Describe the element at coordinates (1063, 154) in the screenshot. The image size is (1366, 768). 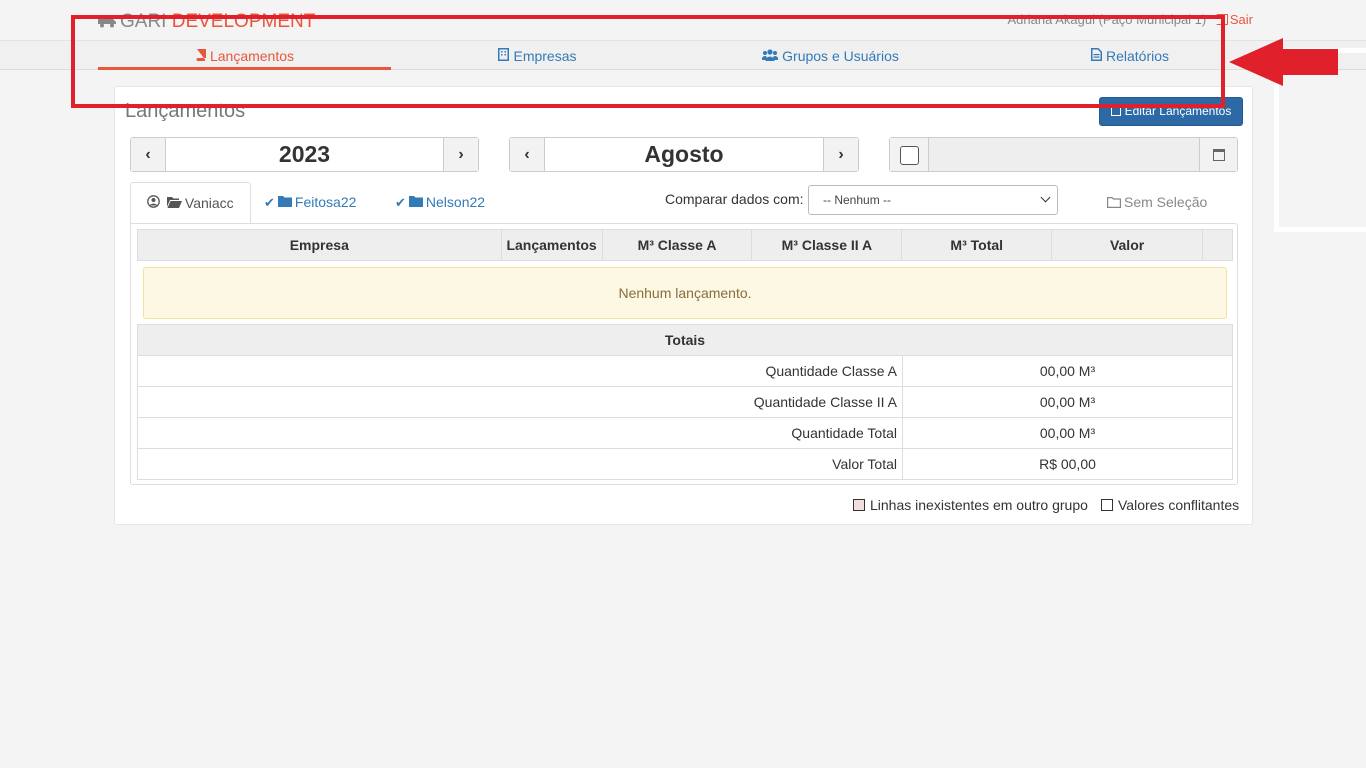
I see `date-range-field` at that location.